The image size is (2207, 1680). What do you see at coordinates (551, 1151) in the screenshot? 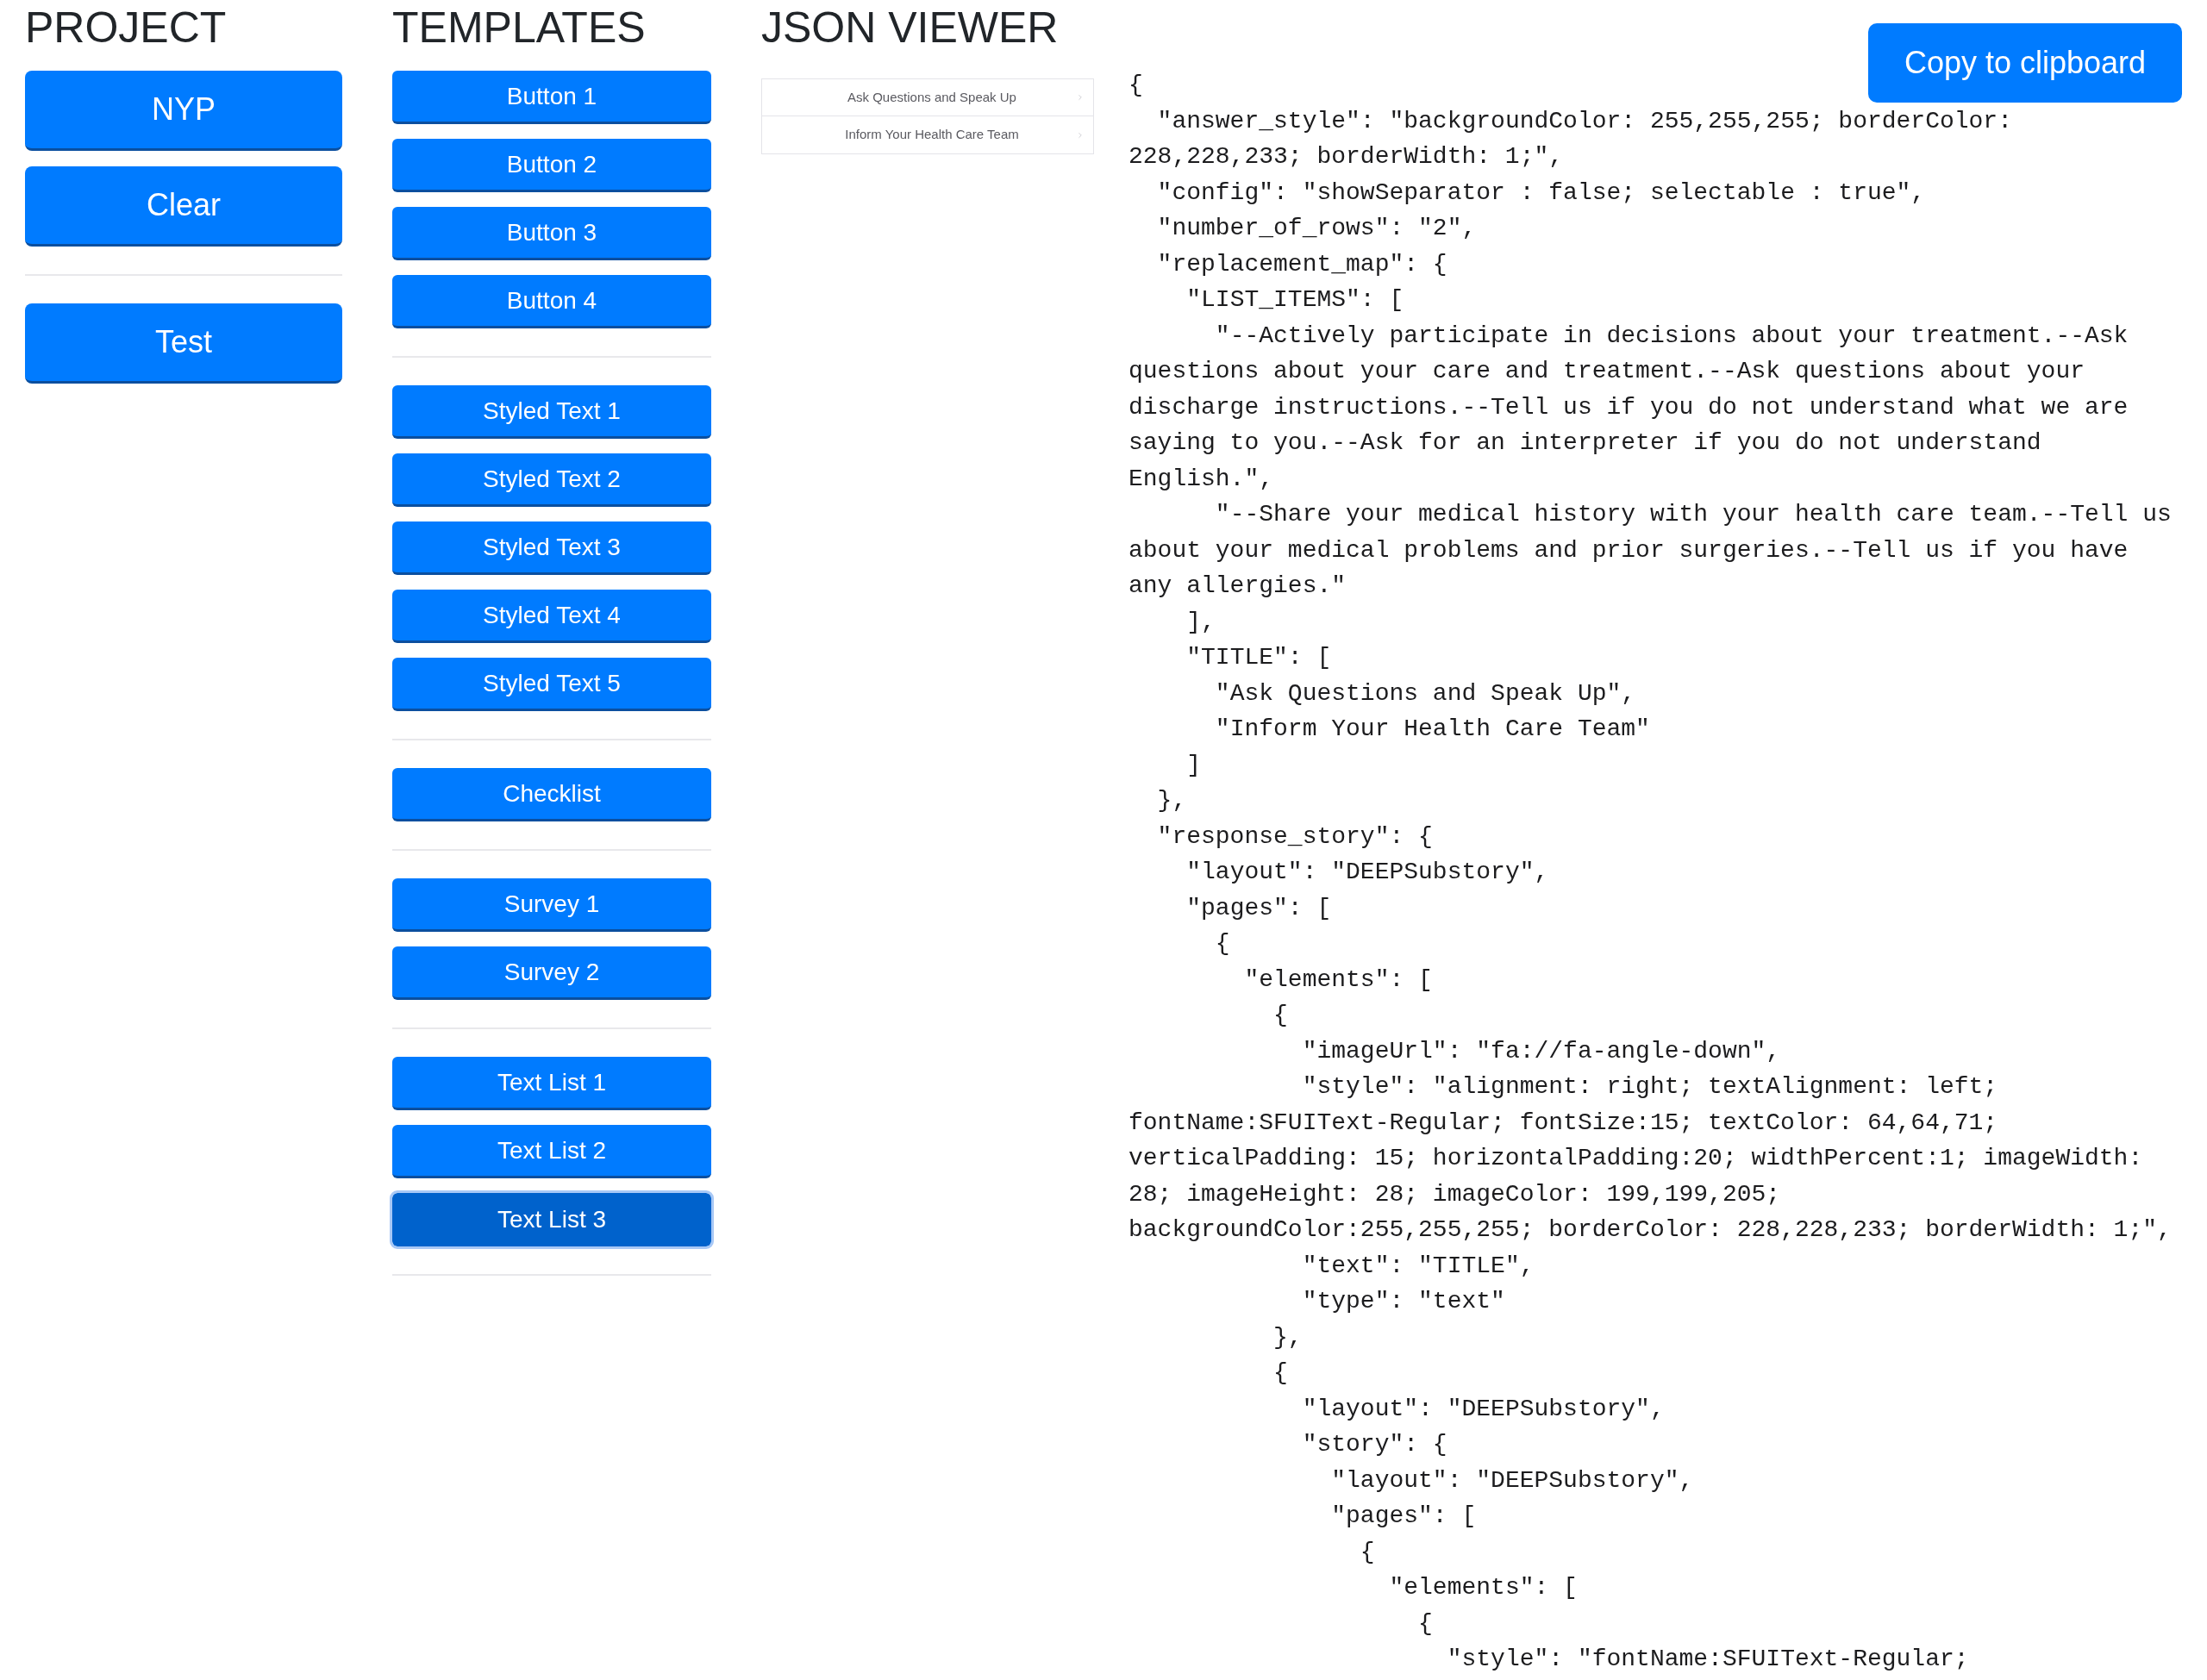
I see `template-button: Text List 2` at bounding box center [551, 1151].